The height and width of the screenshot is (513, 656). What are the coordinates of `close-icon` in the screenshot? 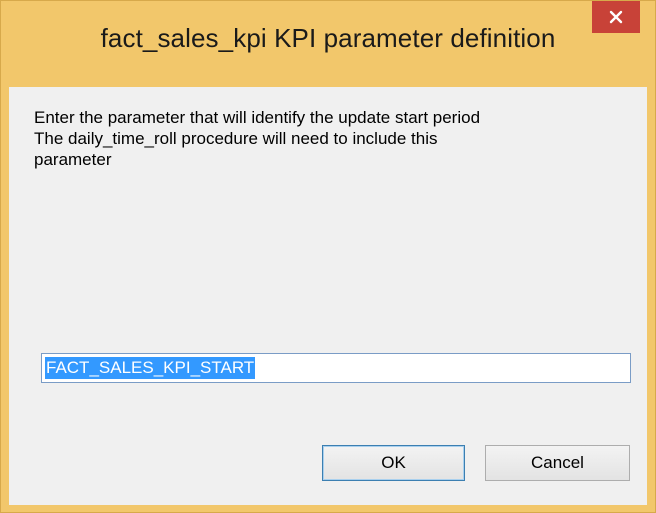 It's located at (616, 17).